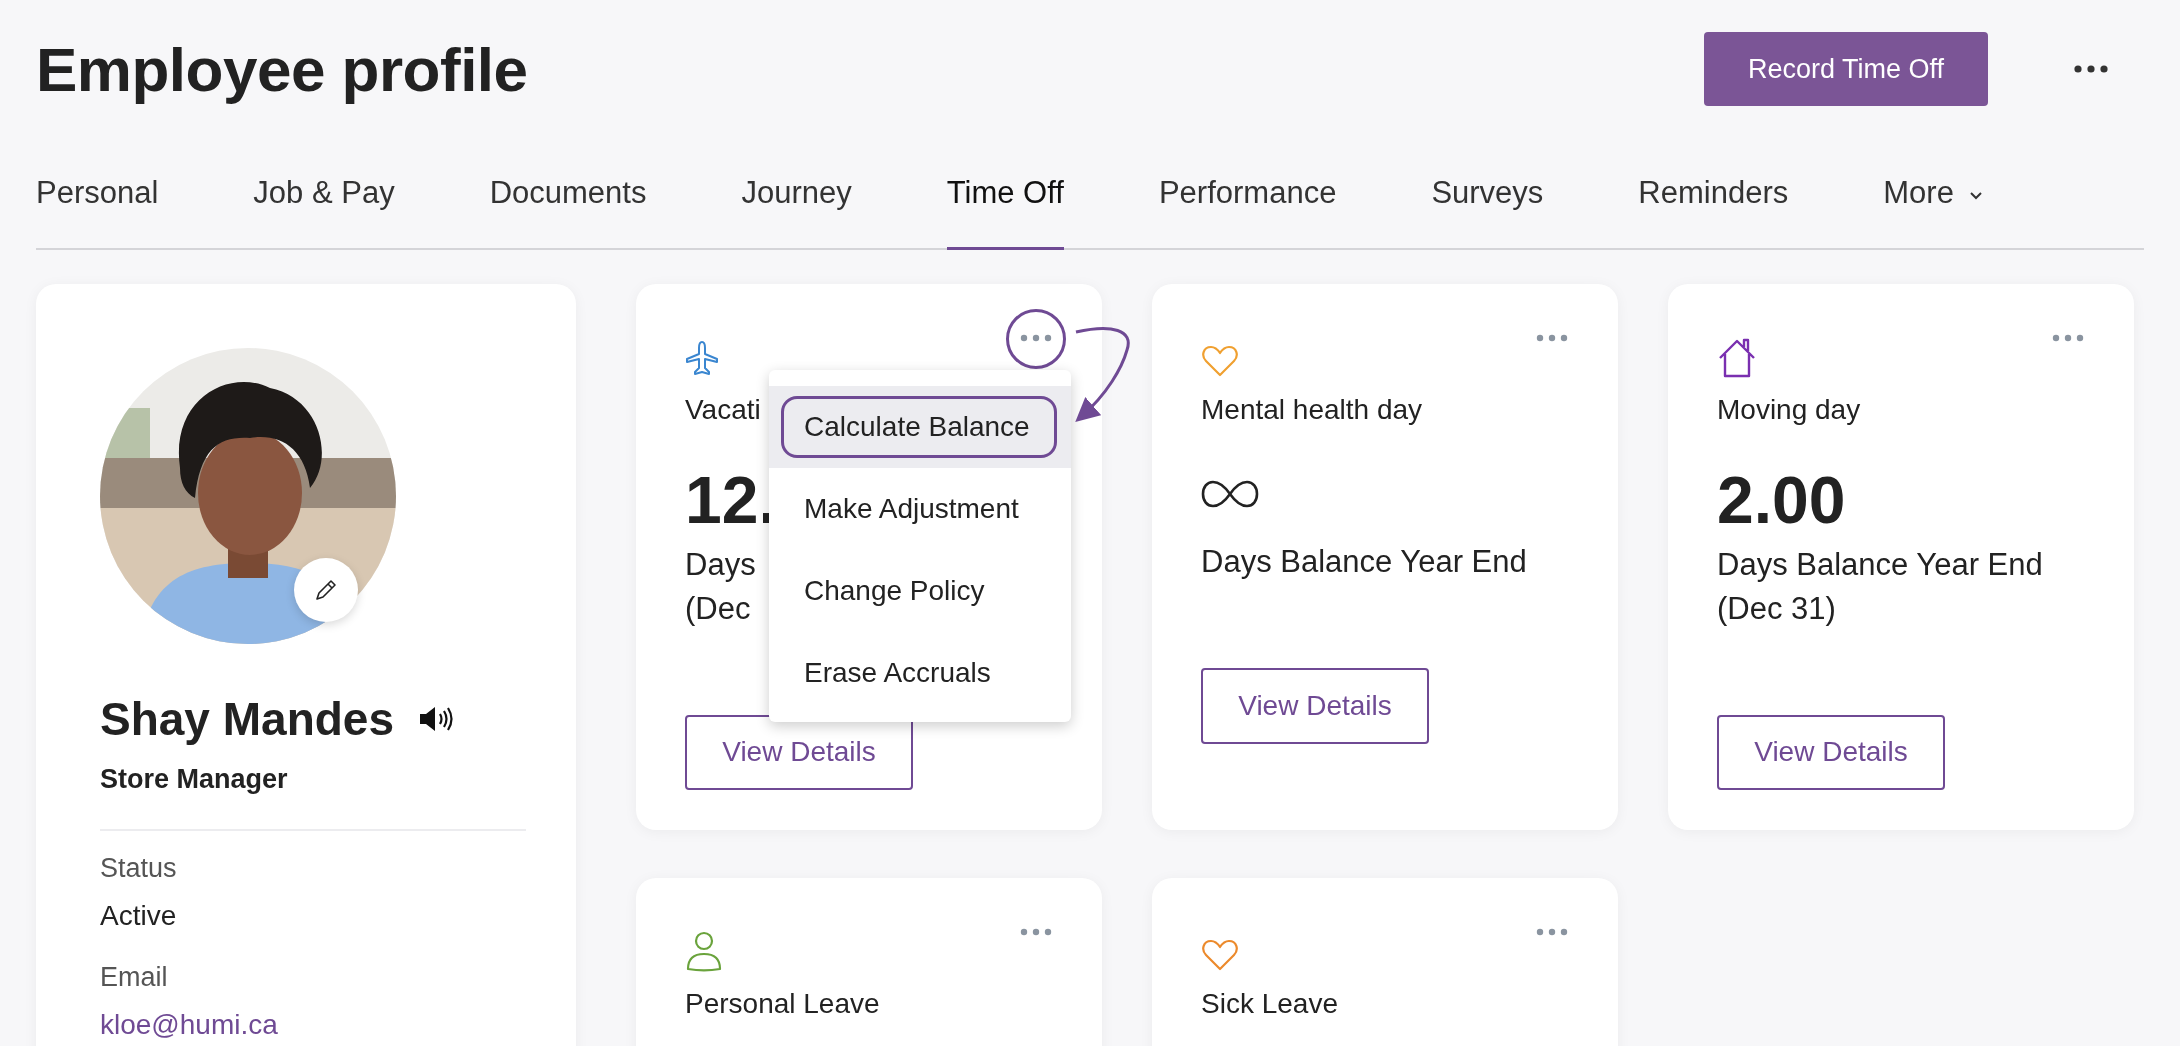 The image size is (2180, 1046). Describe the element at coordinates (920, 673) in the screenshot. I see `menu-item: Erase Accruals` at that location.